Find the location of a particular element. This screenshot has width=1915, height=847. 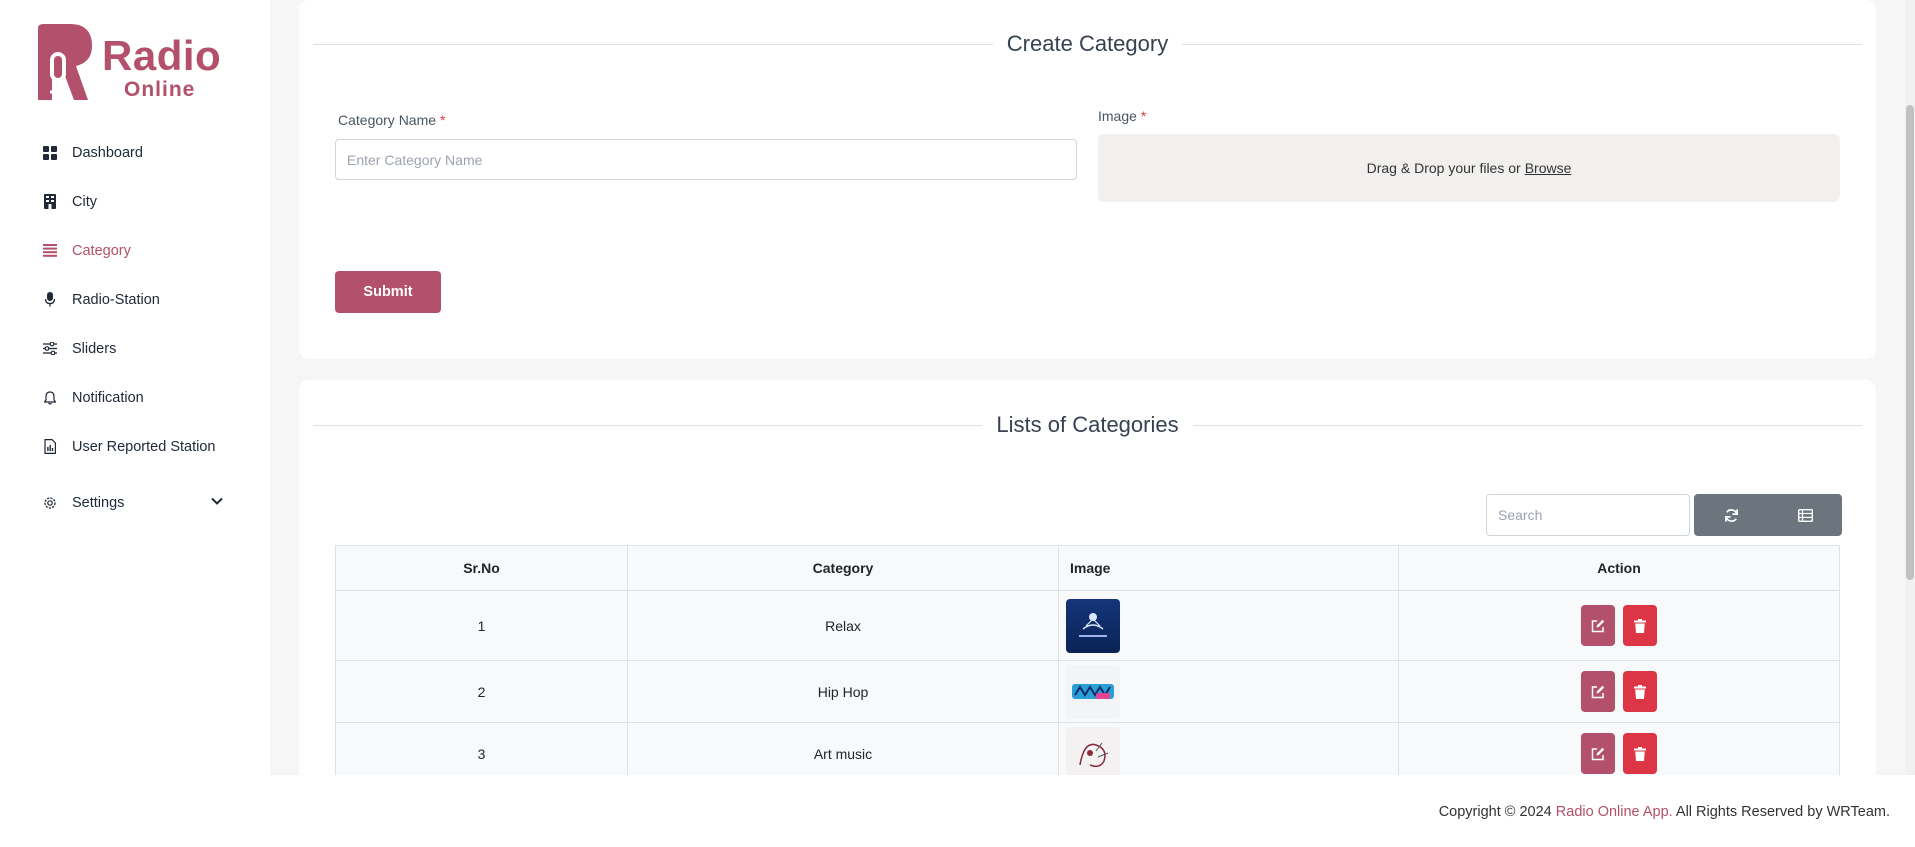

sidebar-item-label: Category is located at coordinates (101, 250).